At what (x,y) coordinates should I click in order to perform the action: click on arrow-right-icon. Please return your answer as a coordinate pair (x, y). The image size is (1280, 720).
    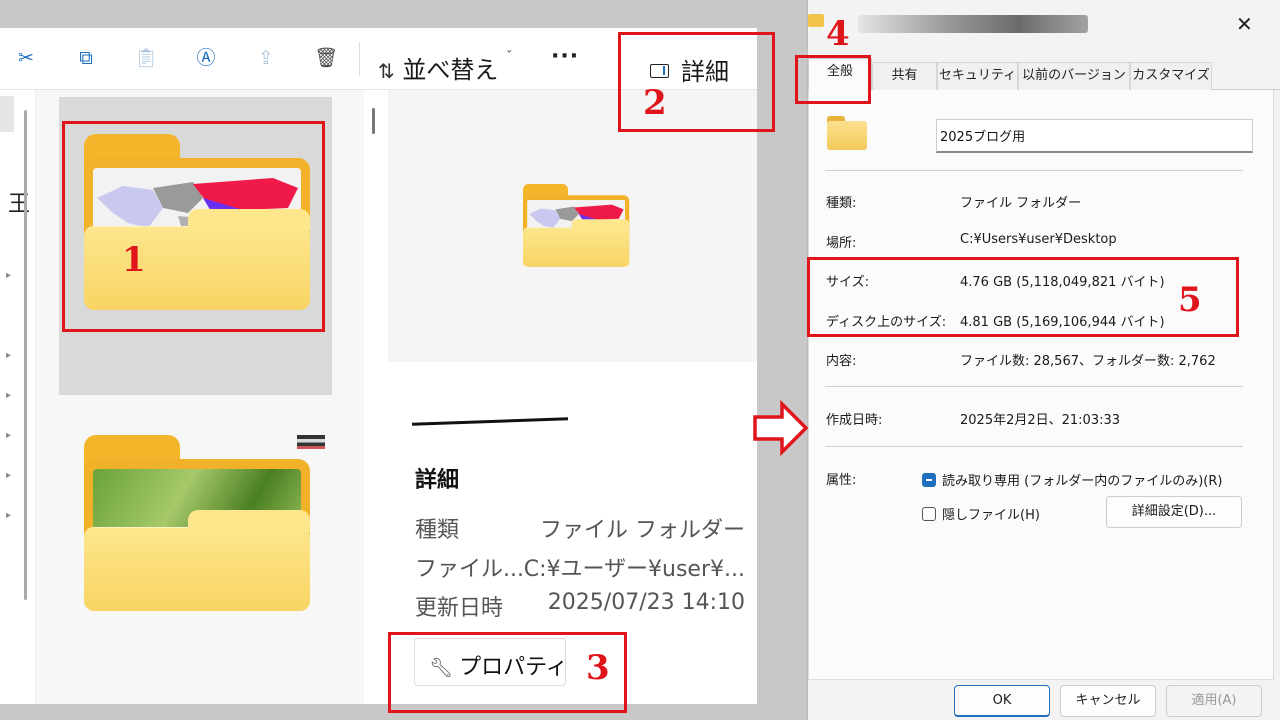
    Looking at the image, I should click on (781, 428).